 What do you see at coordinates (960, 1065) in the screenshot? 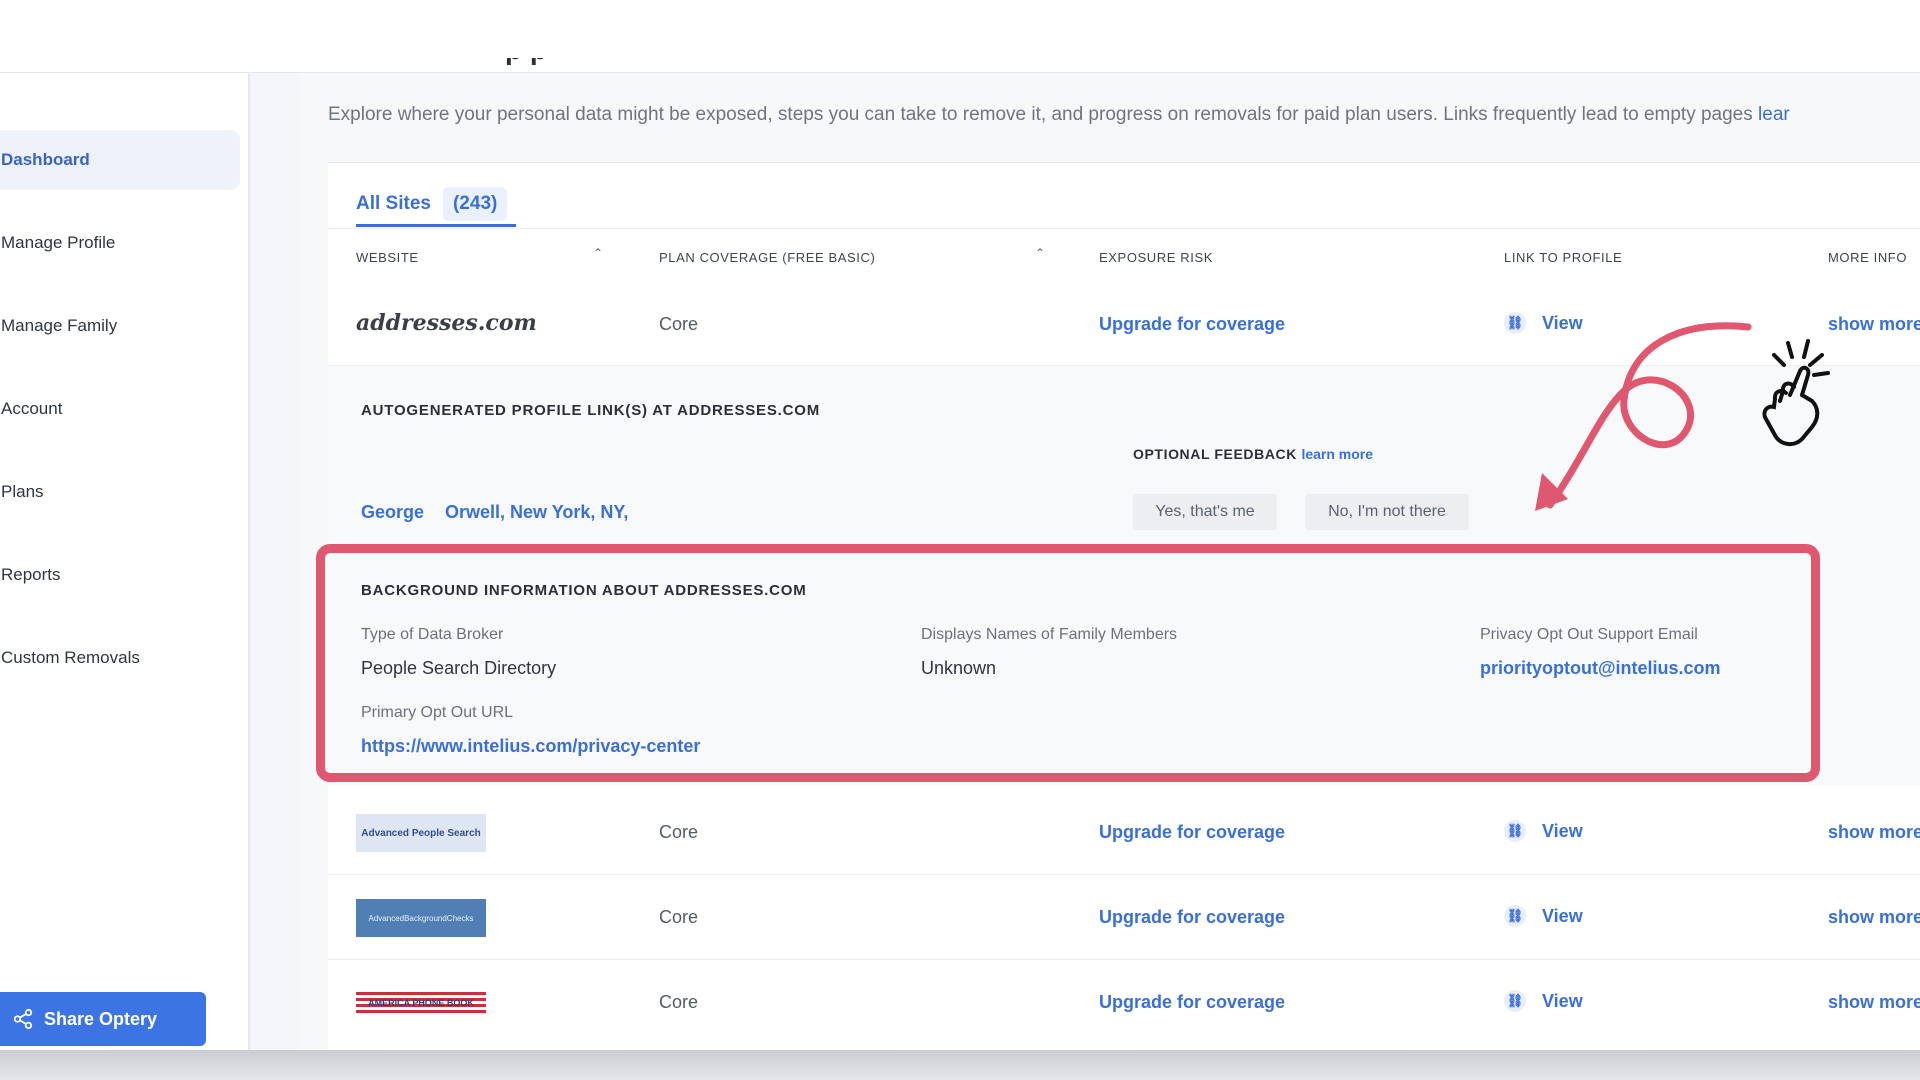
I see `bottom-shadow-strip` at bounding box center [960, 1065].